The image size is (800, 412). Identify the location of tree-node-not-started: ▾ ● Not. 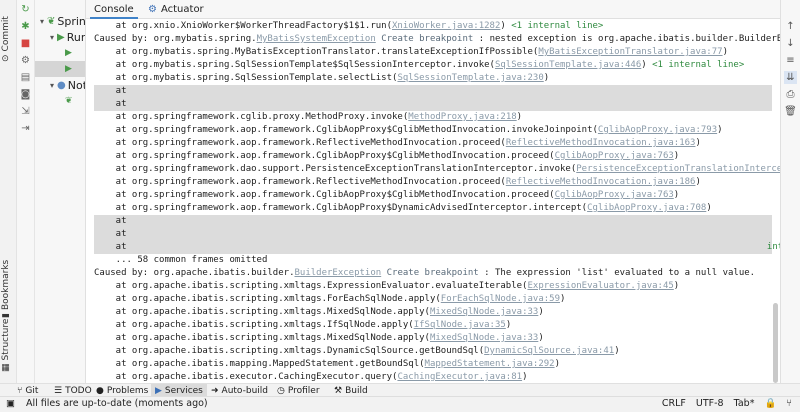
(66, 85).